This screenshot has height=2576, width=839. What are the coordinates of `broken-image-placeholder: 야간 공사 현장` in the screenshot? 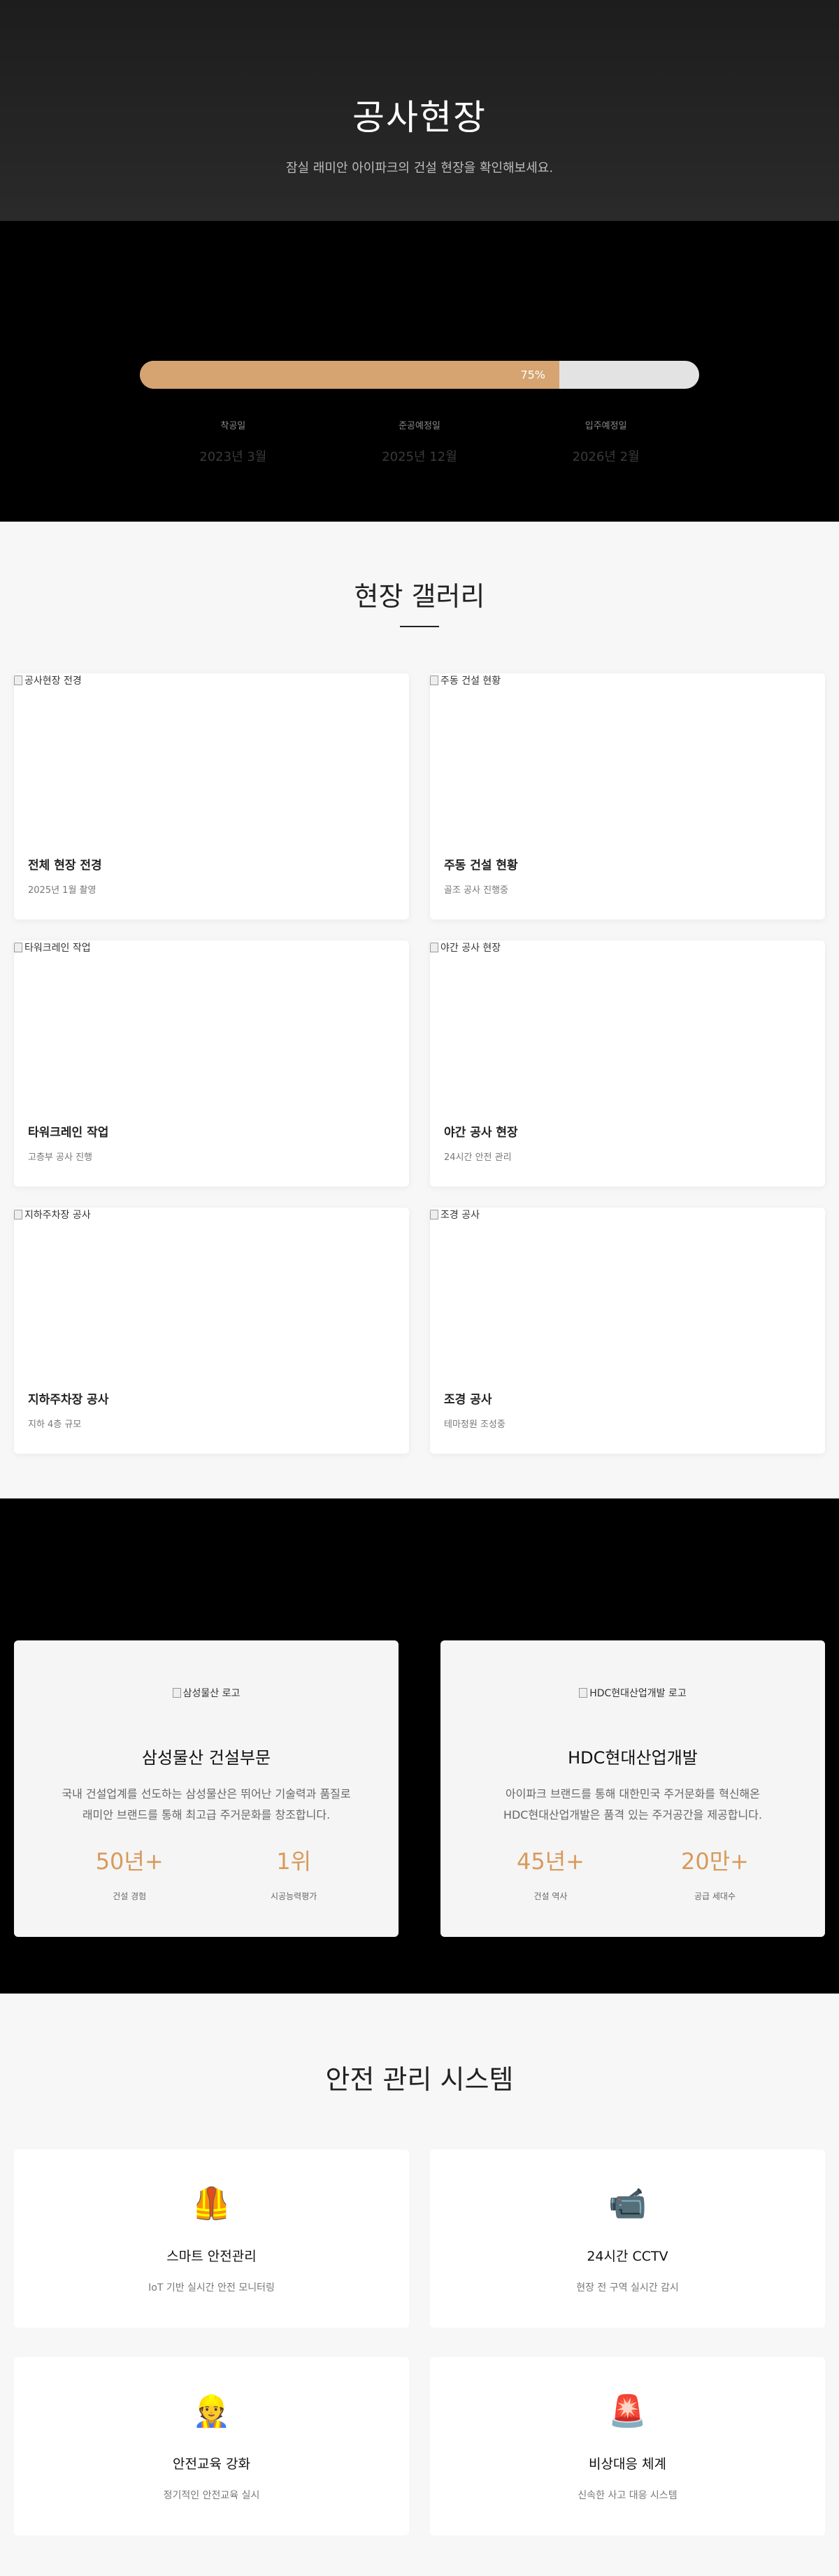 It's located at (466, 947).